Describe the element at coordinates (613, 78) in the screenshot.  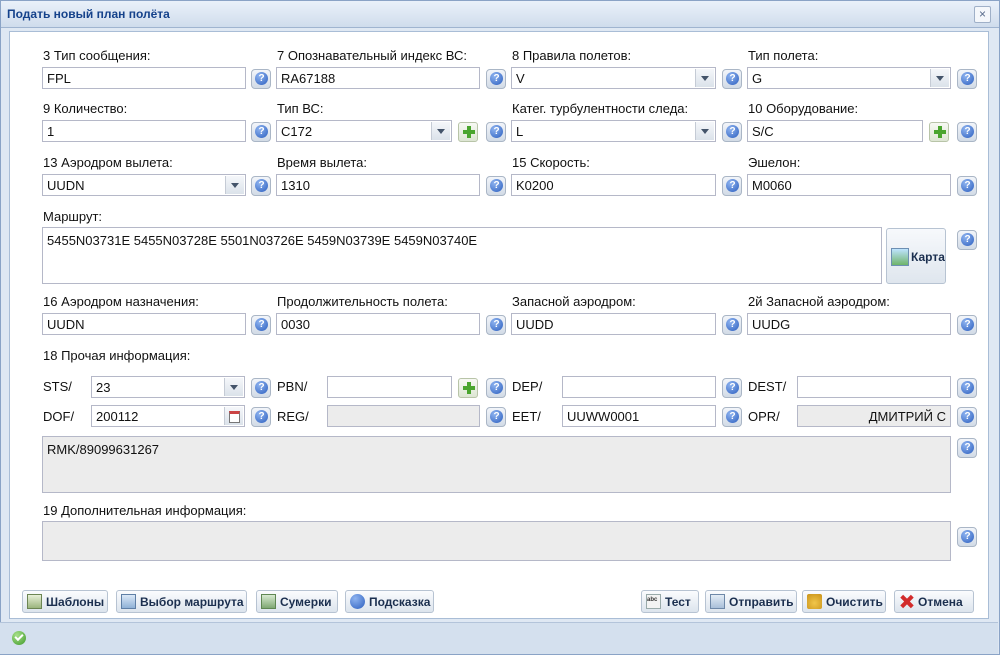
I see `flight-rules-select: V` at that location.